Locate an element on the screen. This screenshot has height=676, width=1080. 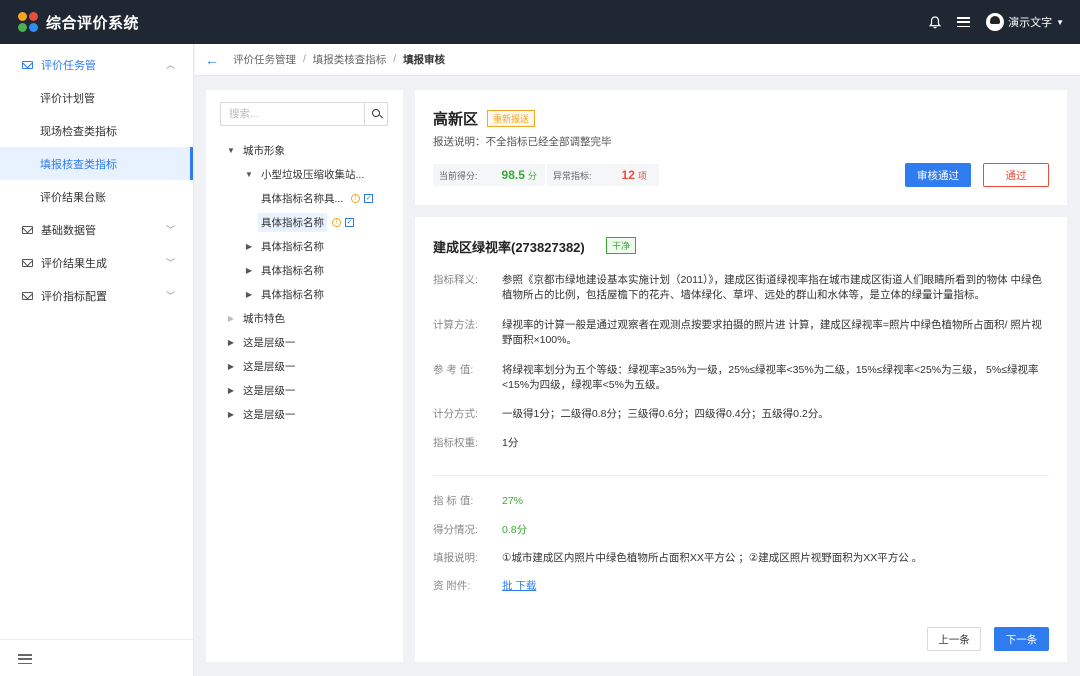
tree-node: 具体指标名称具... ! ✓ is located at coordinates (304, 198).